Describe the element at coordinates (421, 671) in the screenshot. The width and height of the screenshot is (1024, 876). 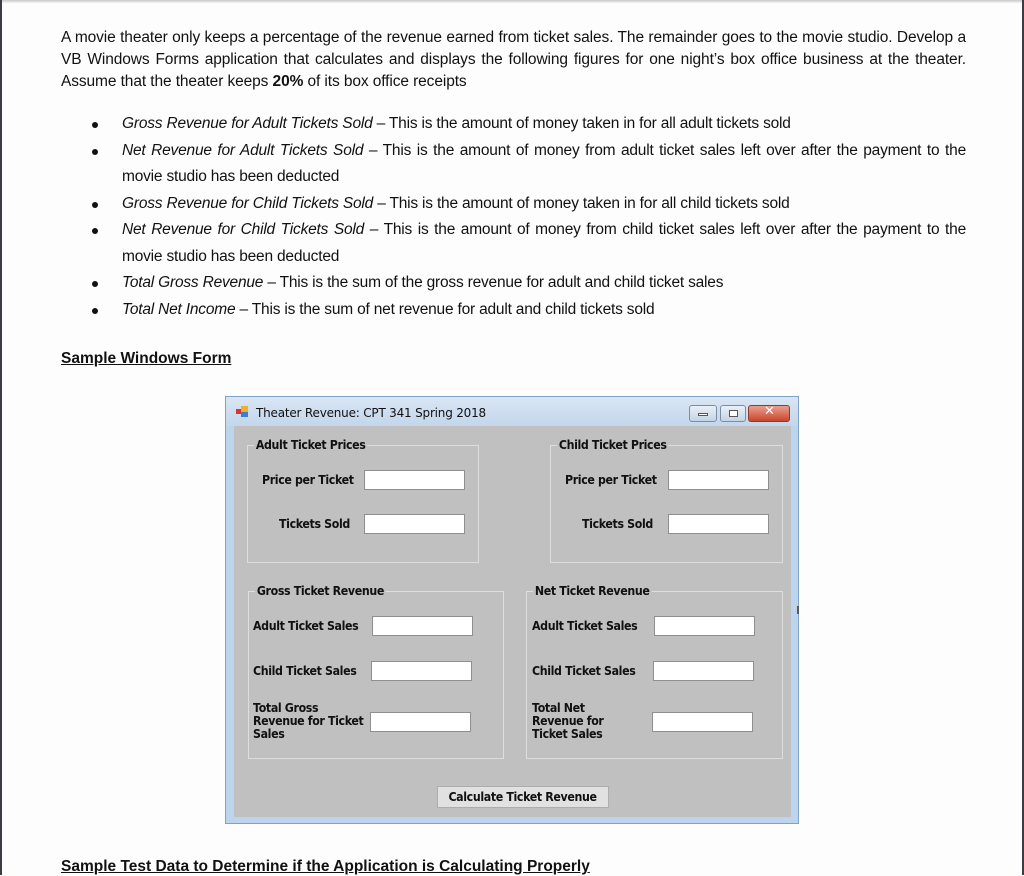
I see `gross-child-sales-output` at that location.